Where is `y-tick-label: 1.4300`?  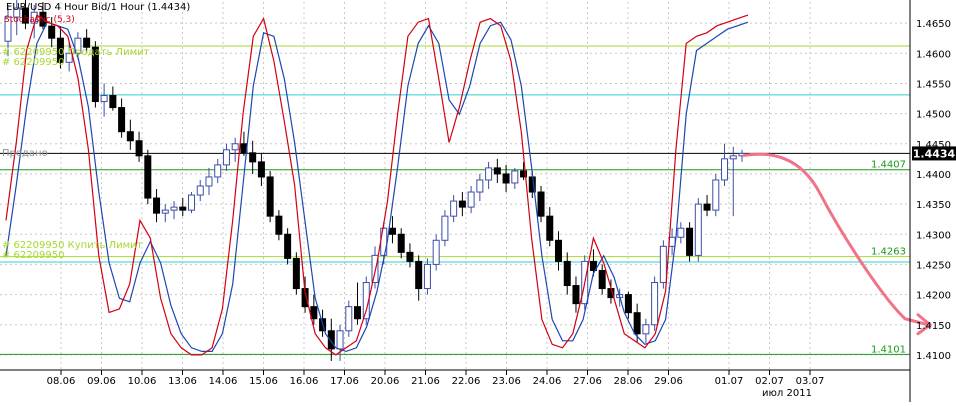
y-tick-label: 1.4300 is located at coordinates (933, 235).